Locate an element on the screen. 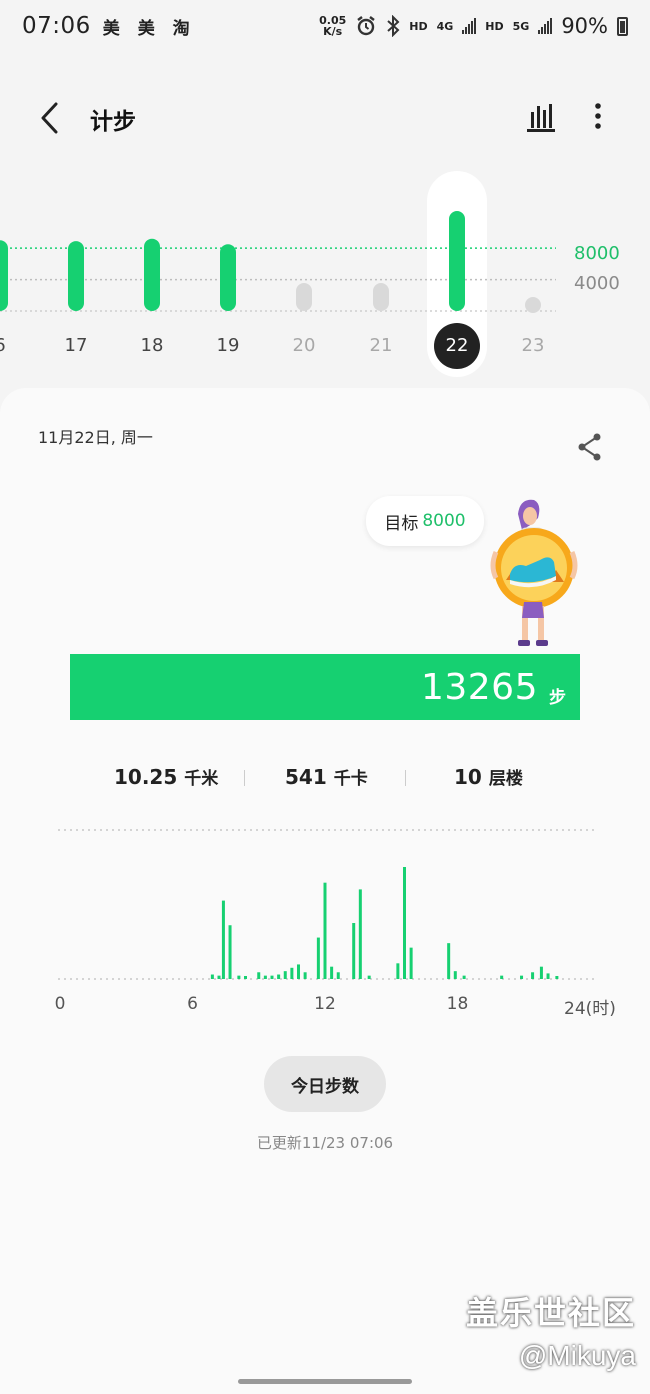 Image resolution: width=650 pixels, height=1394 pixels. bar-chart-icon is located at coordinates (541, 117).